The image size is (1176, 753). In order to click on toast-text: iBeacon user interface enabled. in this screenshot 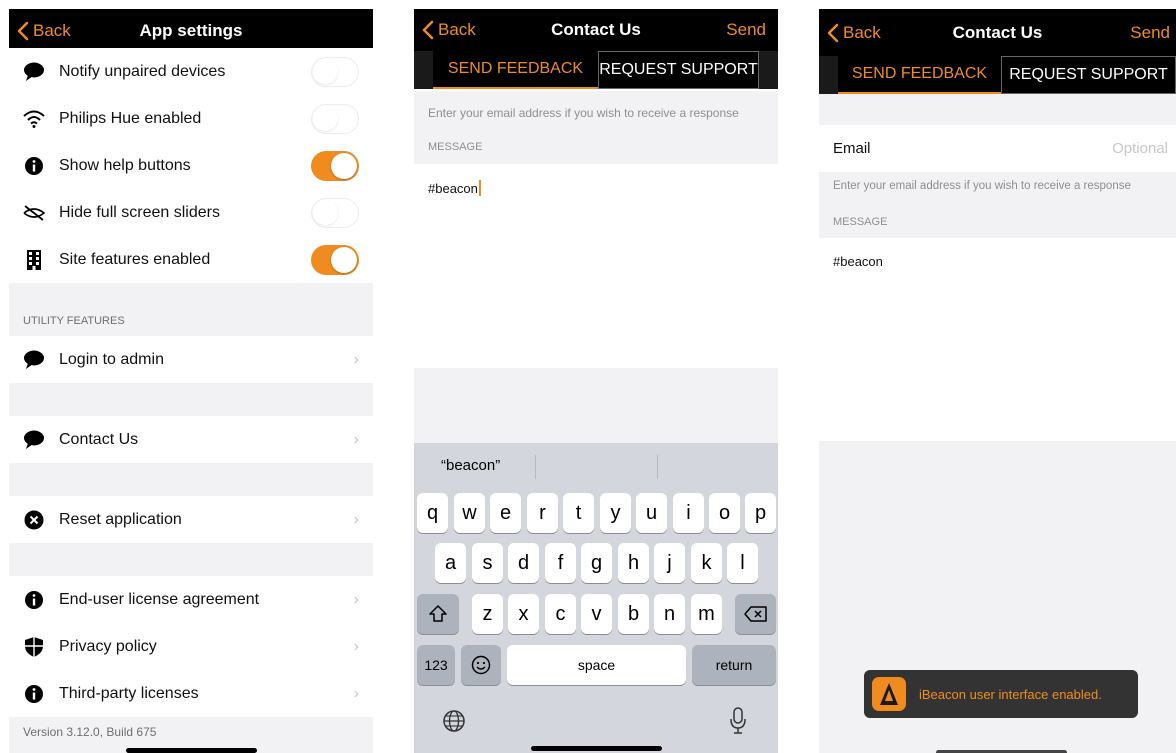, I will do `click(1010, 694)`.